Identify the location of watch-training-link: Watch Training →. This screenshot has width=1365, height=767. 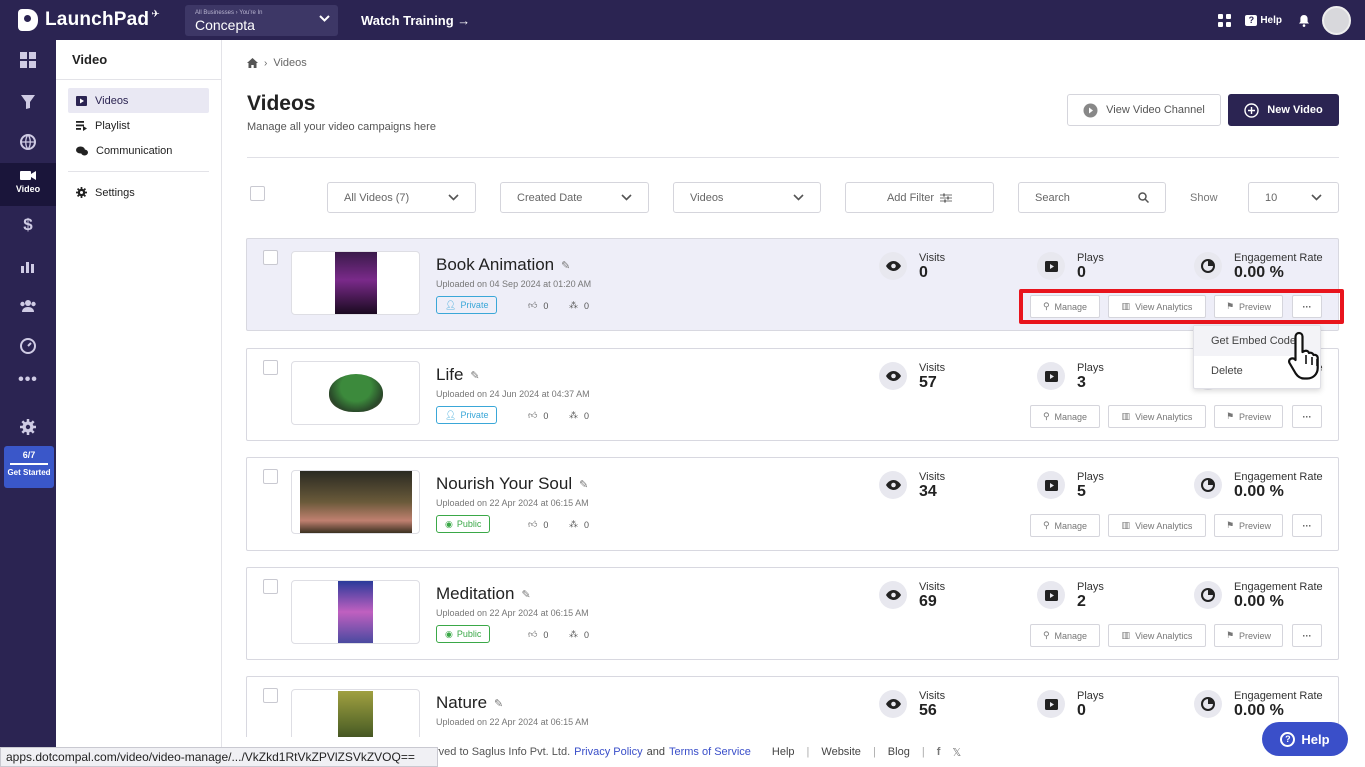
(415, 20).